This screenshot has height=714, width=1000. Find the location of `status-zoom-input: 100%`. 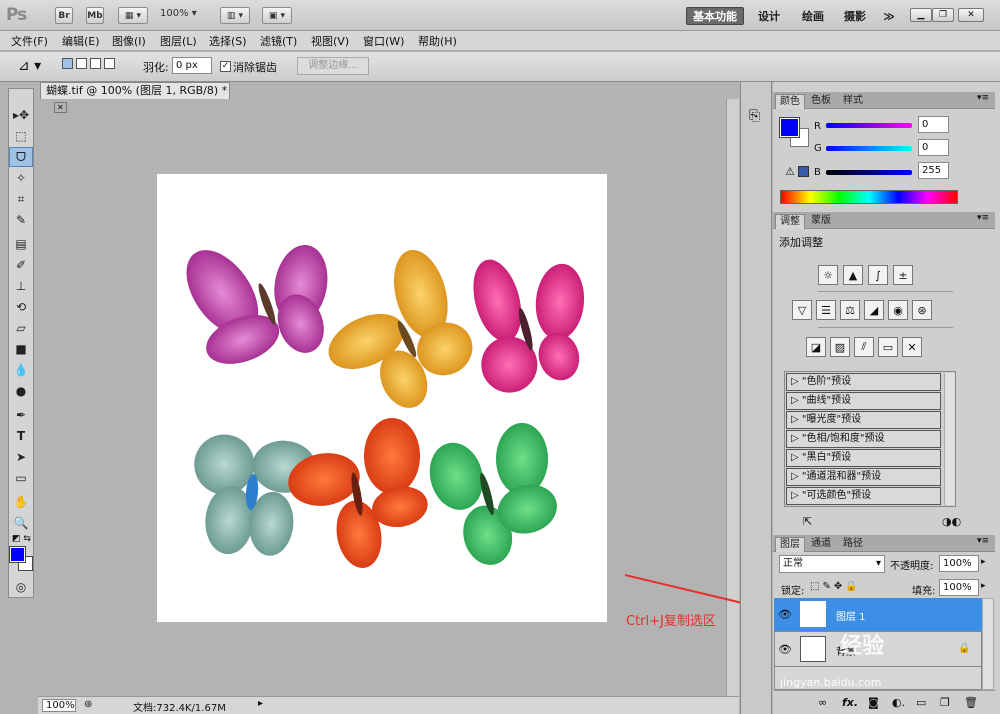

status-zoom-input: 100% is located at coordinates (59, 705).